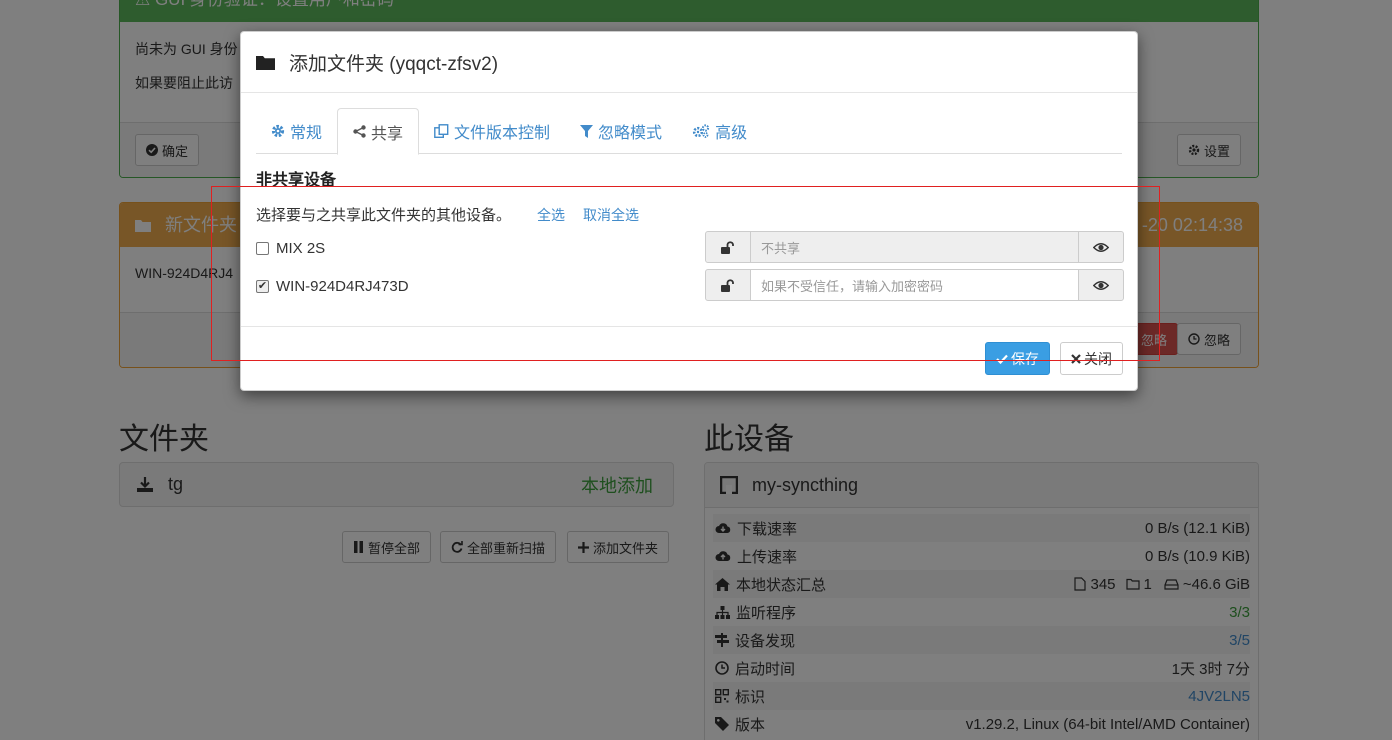 The height and width of the screenshot is (740, 1392). I want to click on close-button: 关闭, so click(1091, 358).